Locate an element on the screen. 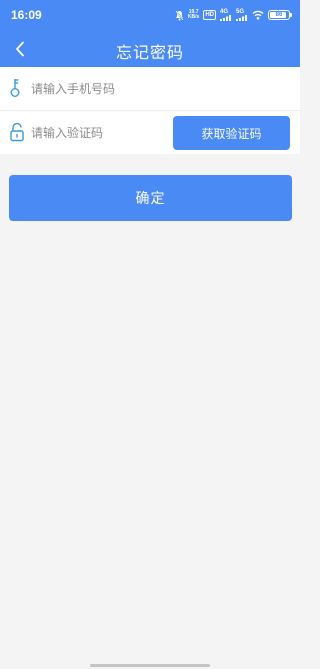  net-speed: 19.7 KB/s is located at coordinates (193, 15).